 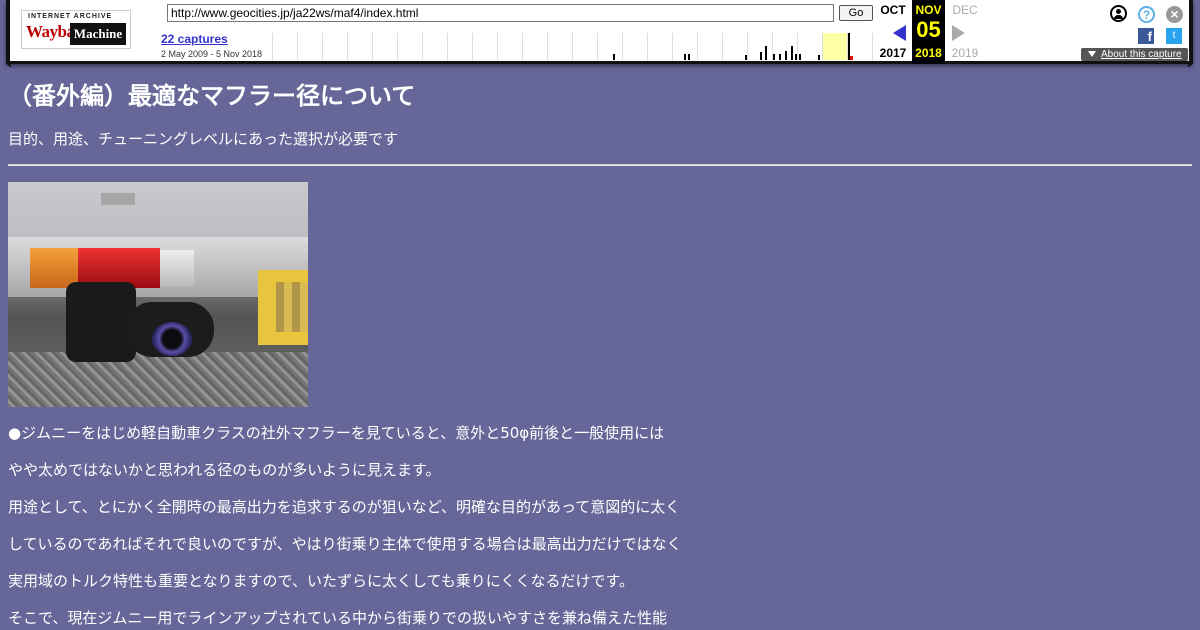 What do you see at coordinates (851, 58) in the screenshot?
I see `sparkline-current-capture-dot` at bounding box center [851, 58].